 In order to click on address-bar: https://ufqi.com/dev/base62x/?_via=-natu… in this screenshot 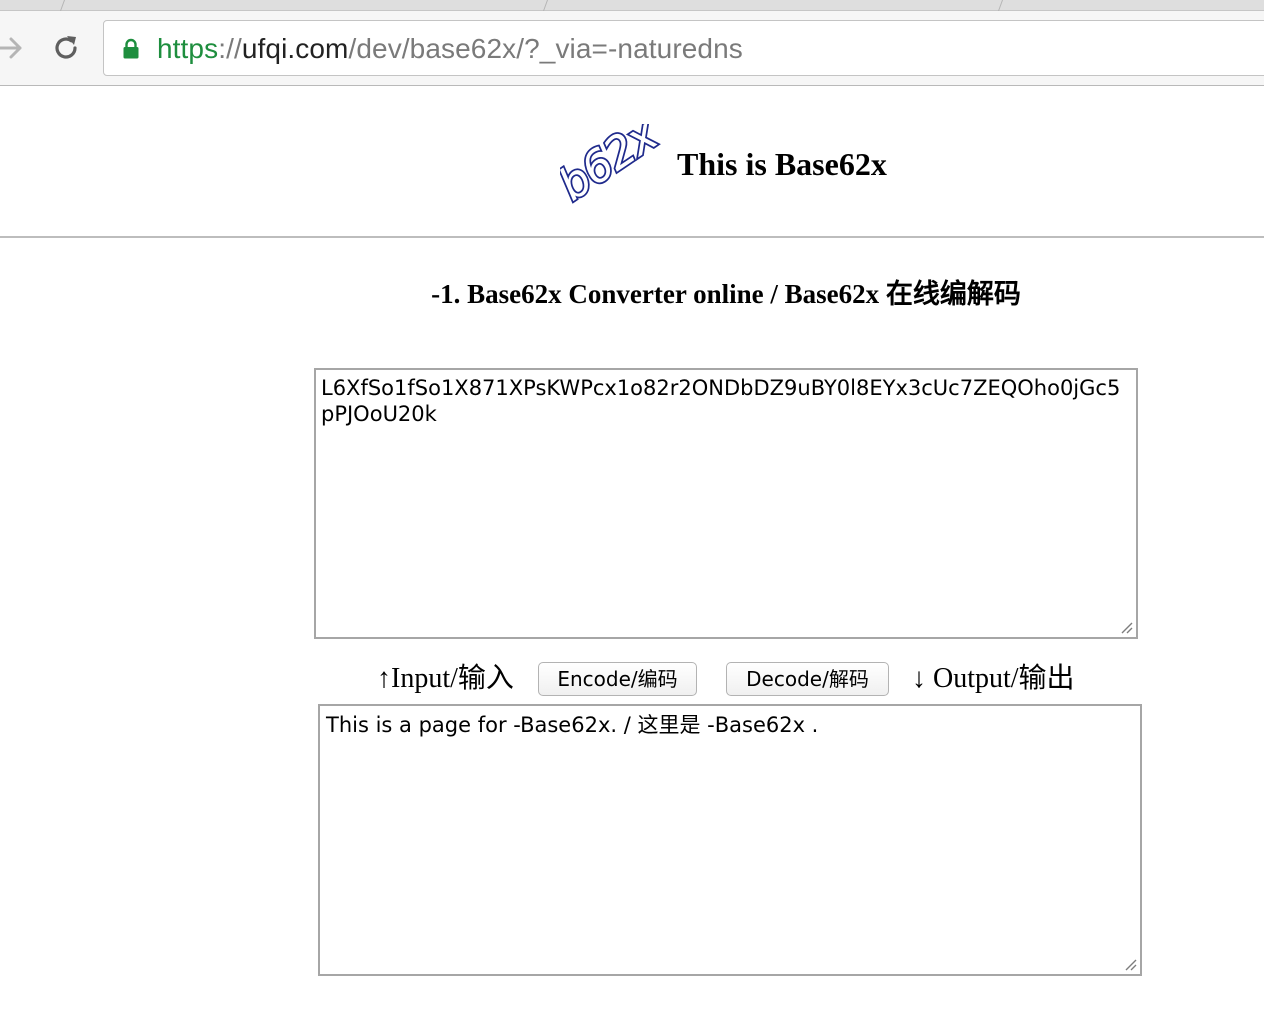, I will do `click(683, 48)`.